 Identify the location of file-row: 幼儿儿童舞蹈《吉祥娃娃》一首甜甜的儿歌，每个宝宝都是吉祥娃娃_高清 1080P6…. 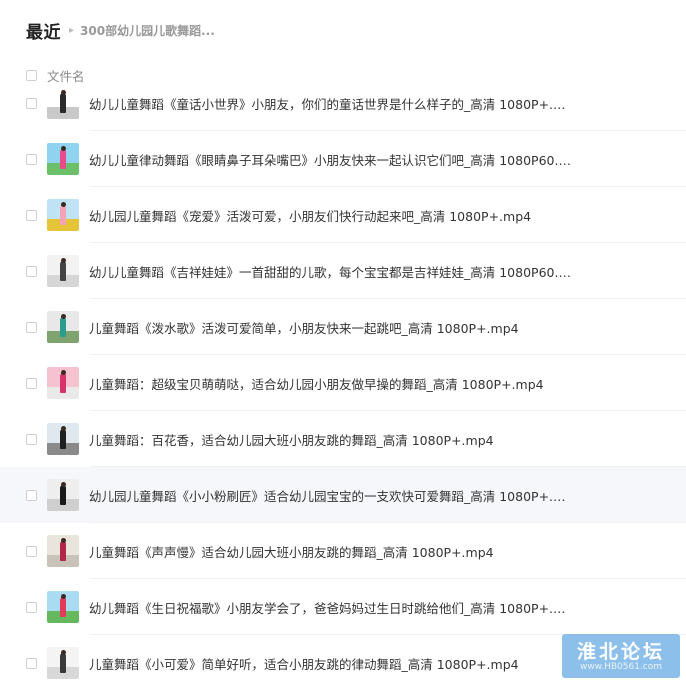
(343, 271).